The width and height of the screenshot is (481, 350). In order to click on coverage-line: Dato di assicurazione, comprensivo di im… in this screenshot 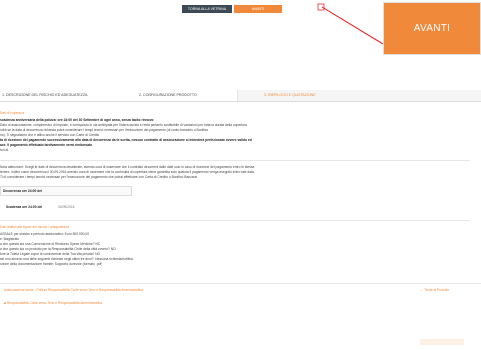, I will do `click(123, 125)`.